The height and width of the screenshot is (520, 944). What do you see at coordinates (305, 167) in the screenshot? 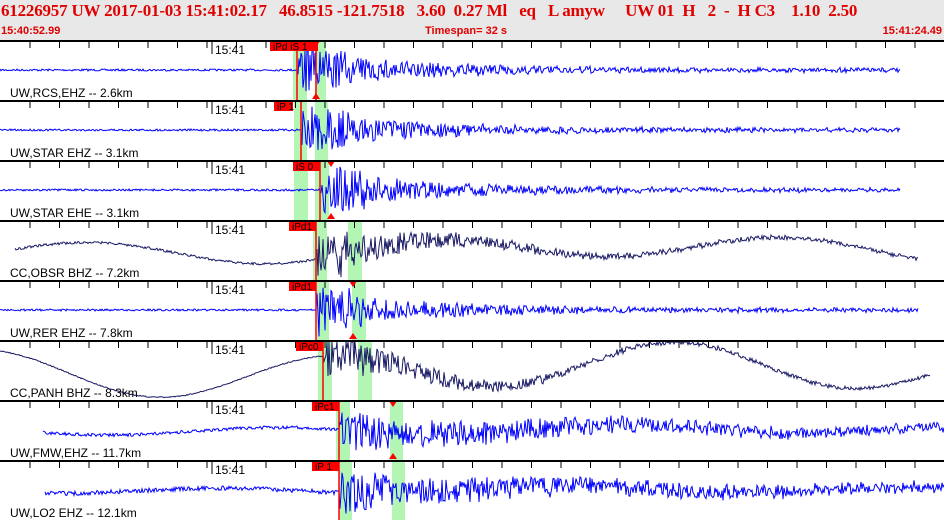
I see `pick-label: iS 0` at bounding box center [305, 167].